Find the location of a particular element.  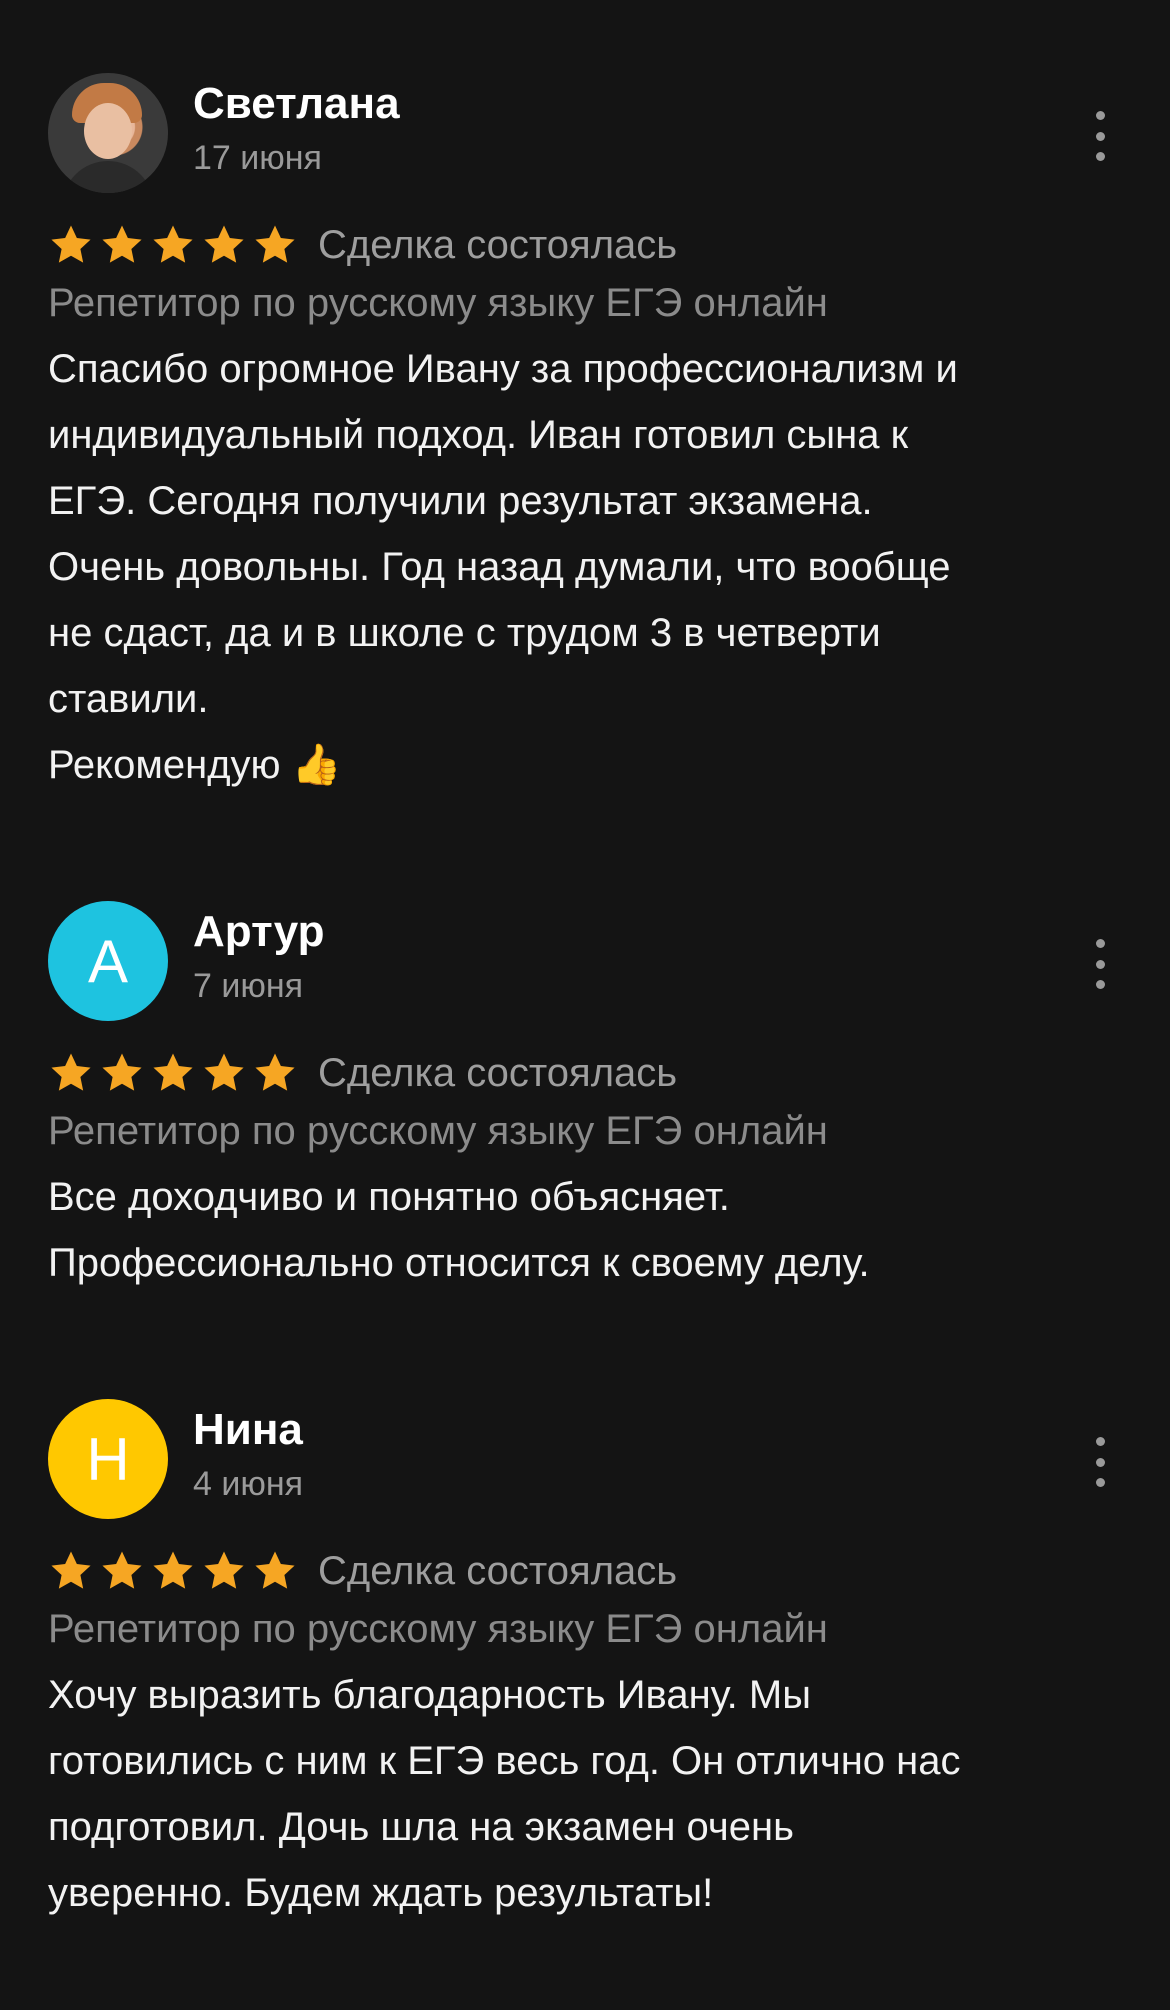

review-header: Светлана 17 июня is located at coordinates (584, 133).